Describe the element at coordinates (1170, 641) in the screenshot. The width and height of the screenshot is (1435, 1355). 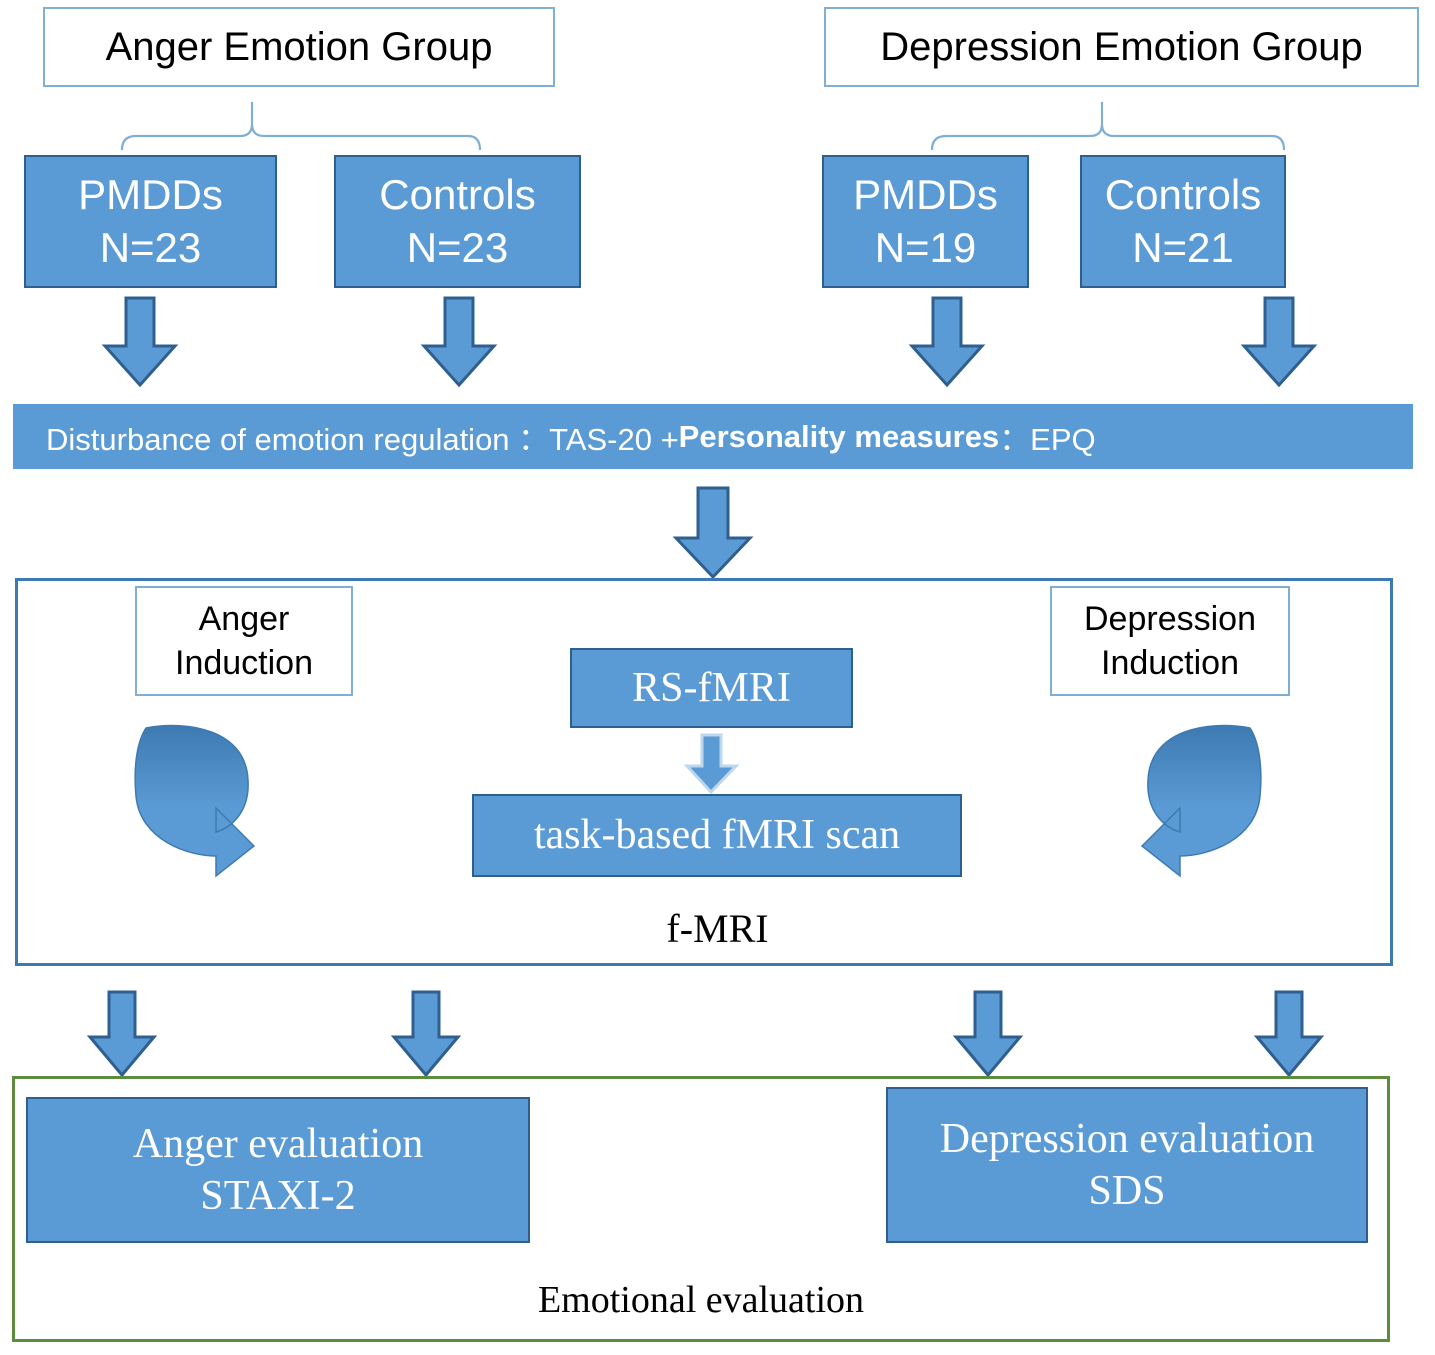
I see `depression-induction-box: Depression Induction` at that location.